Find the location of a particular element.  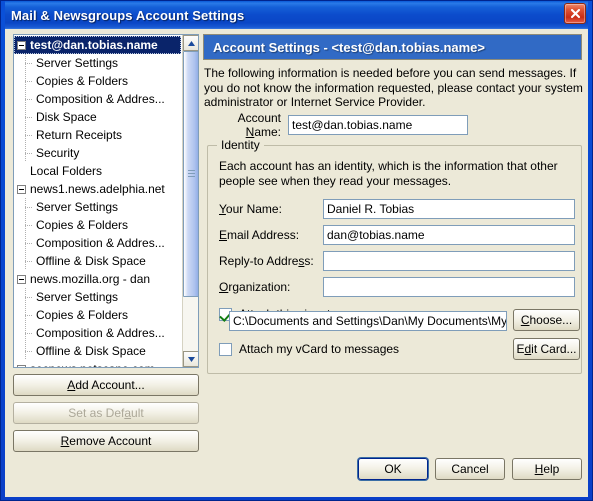

window-title: Mail & Newsgroups Account Settings is located at coordinates (128, 15).